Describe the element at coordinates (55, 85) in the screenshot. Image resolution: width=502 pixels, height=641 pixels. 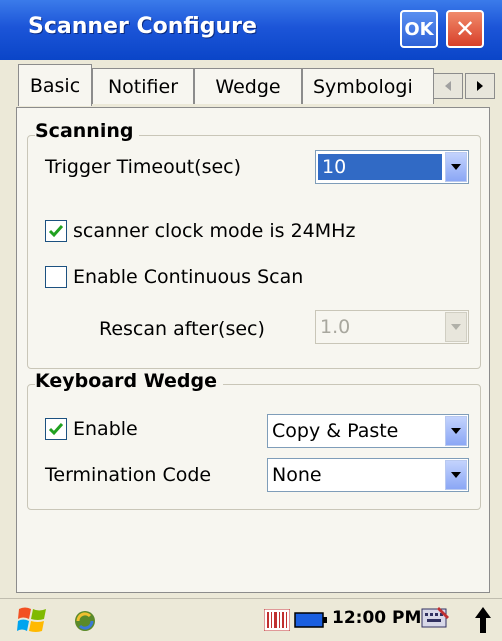
I see `tab-basic: Basic` at that location.